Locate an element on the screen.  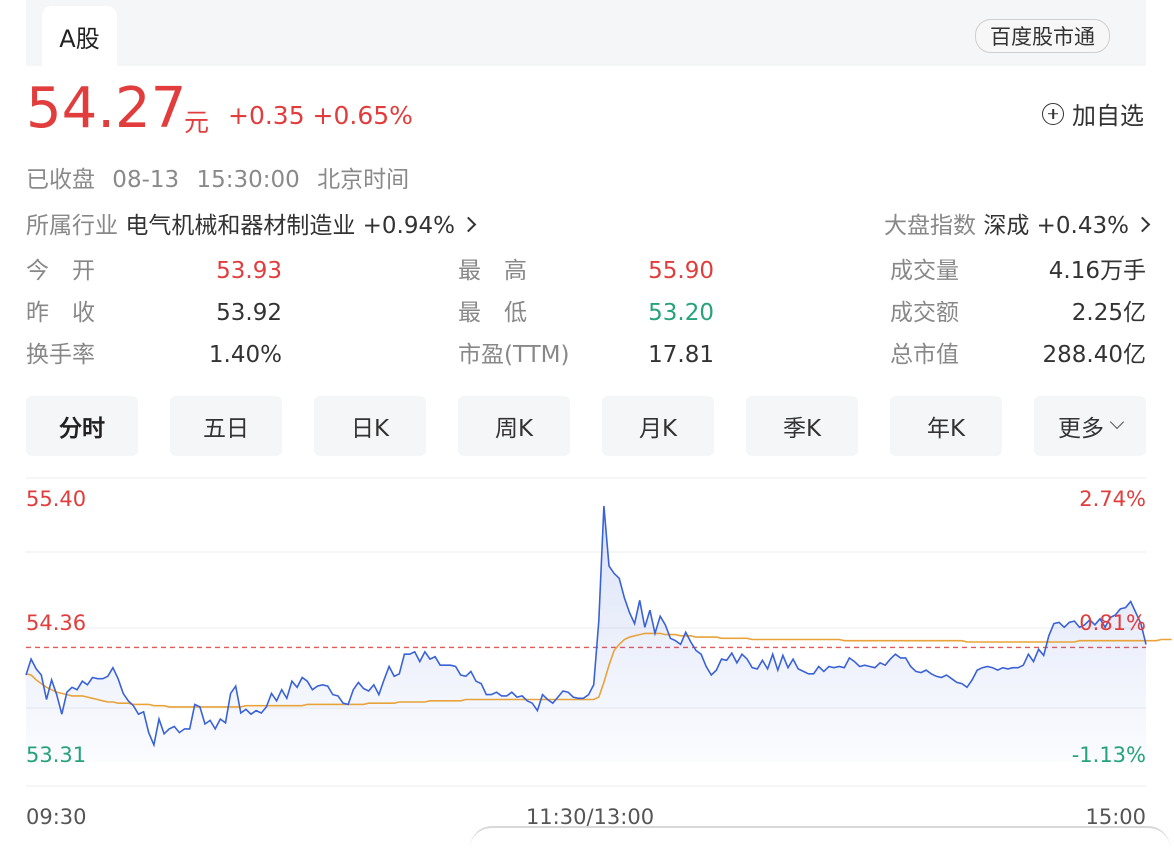
industry-name: 电气机械和器材制造业 is located at coordinates (240, 226).